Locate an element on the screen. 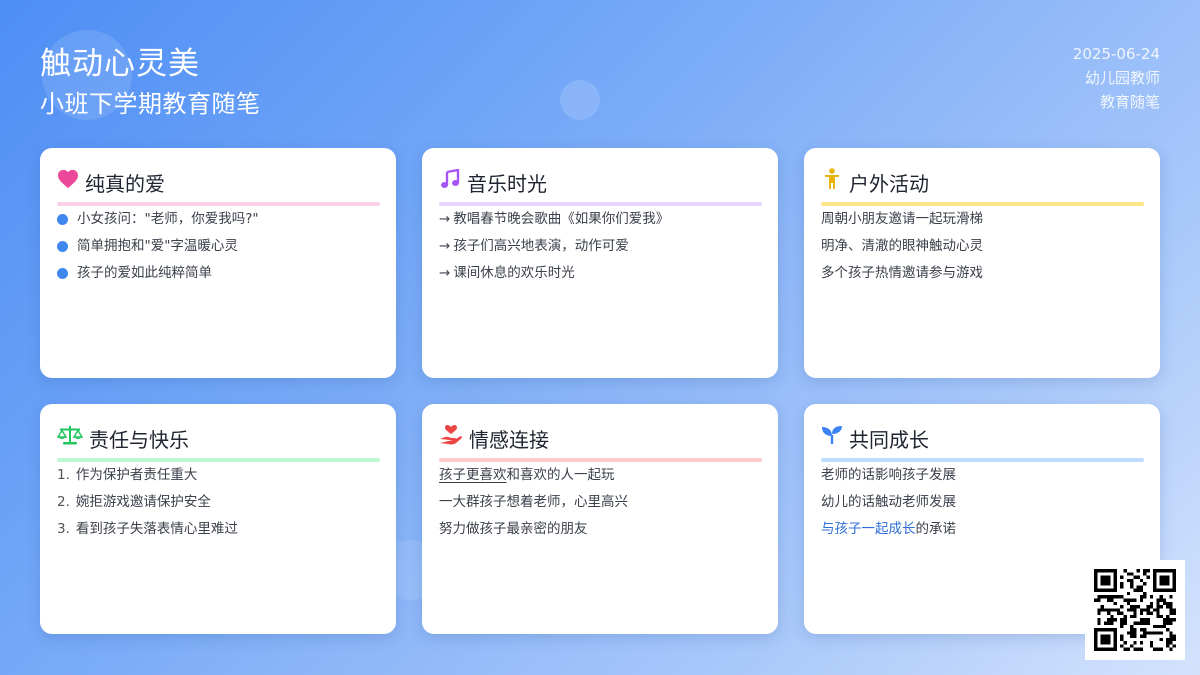 This screenshot has height=675, width=1200. meta-author: 幼儿园教师 is located at coordinates (1122, 78).